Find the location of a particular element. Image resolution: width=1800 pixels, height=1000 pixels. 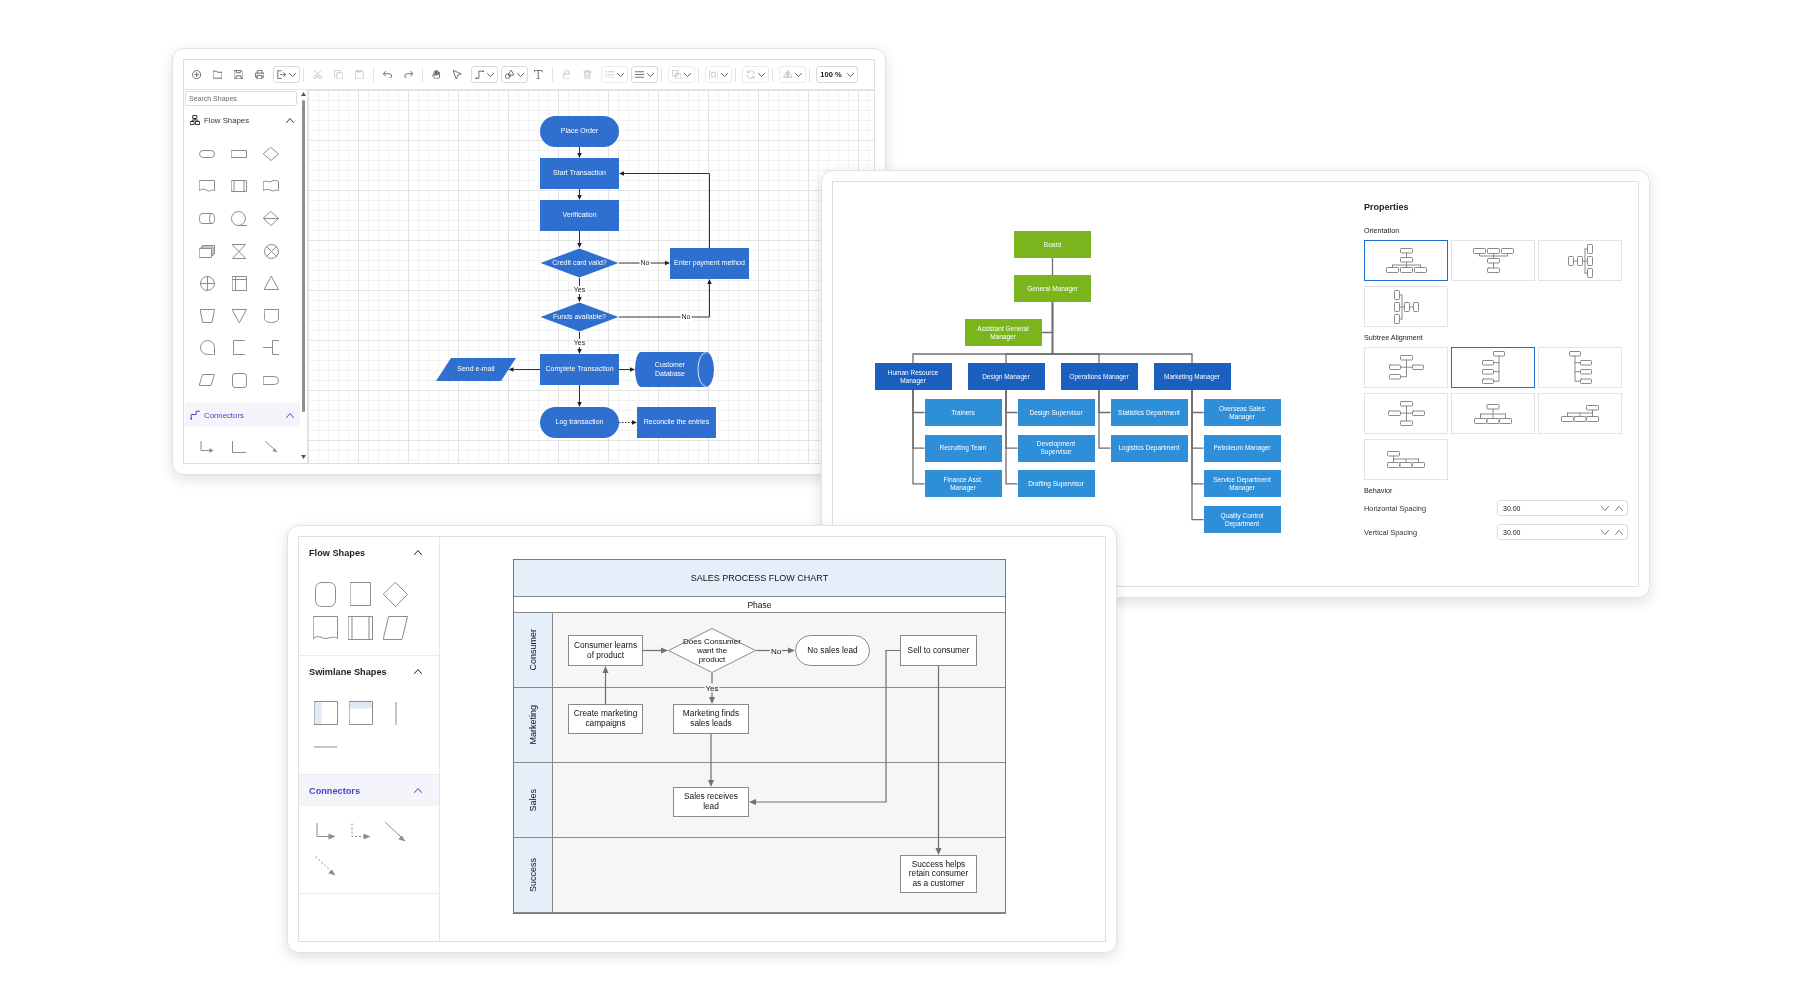

dashed-diagonal-arrow-icon is located at coordinates (325, 866).